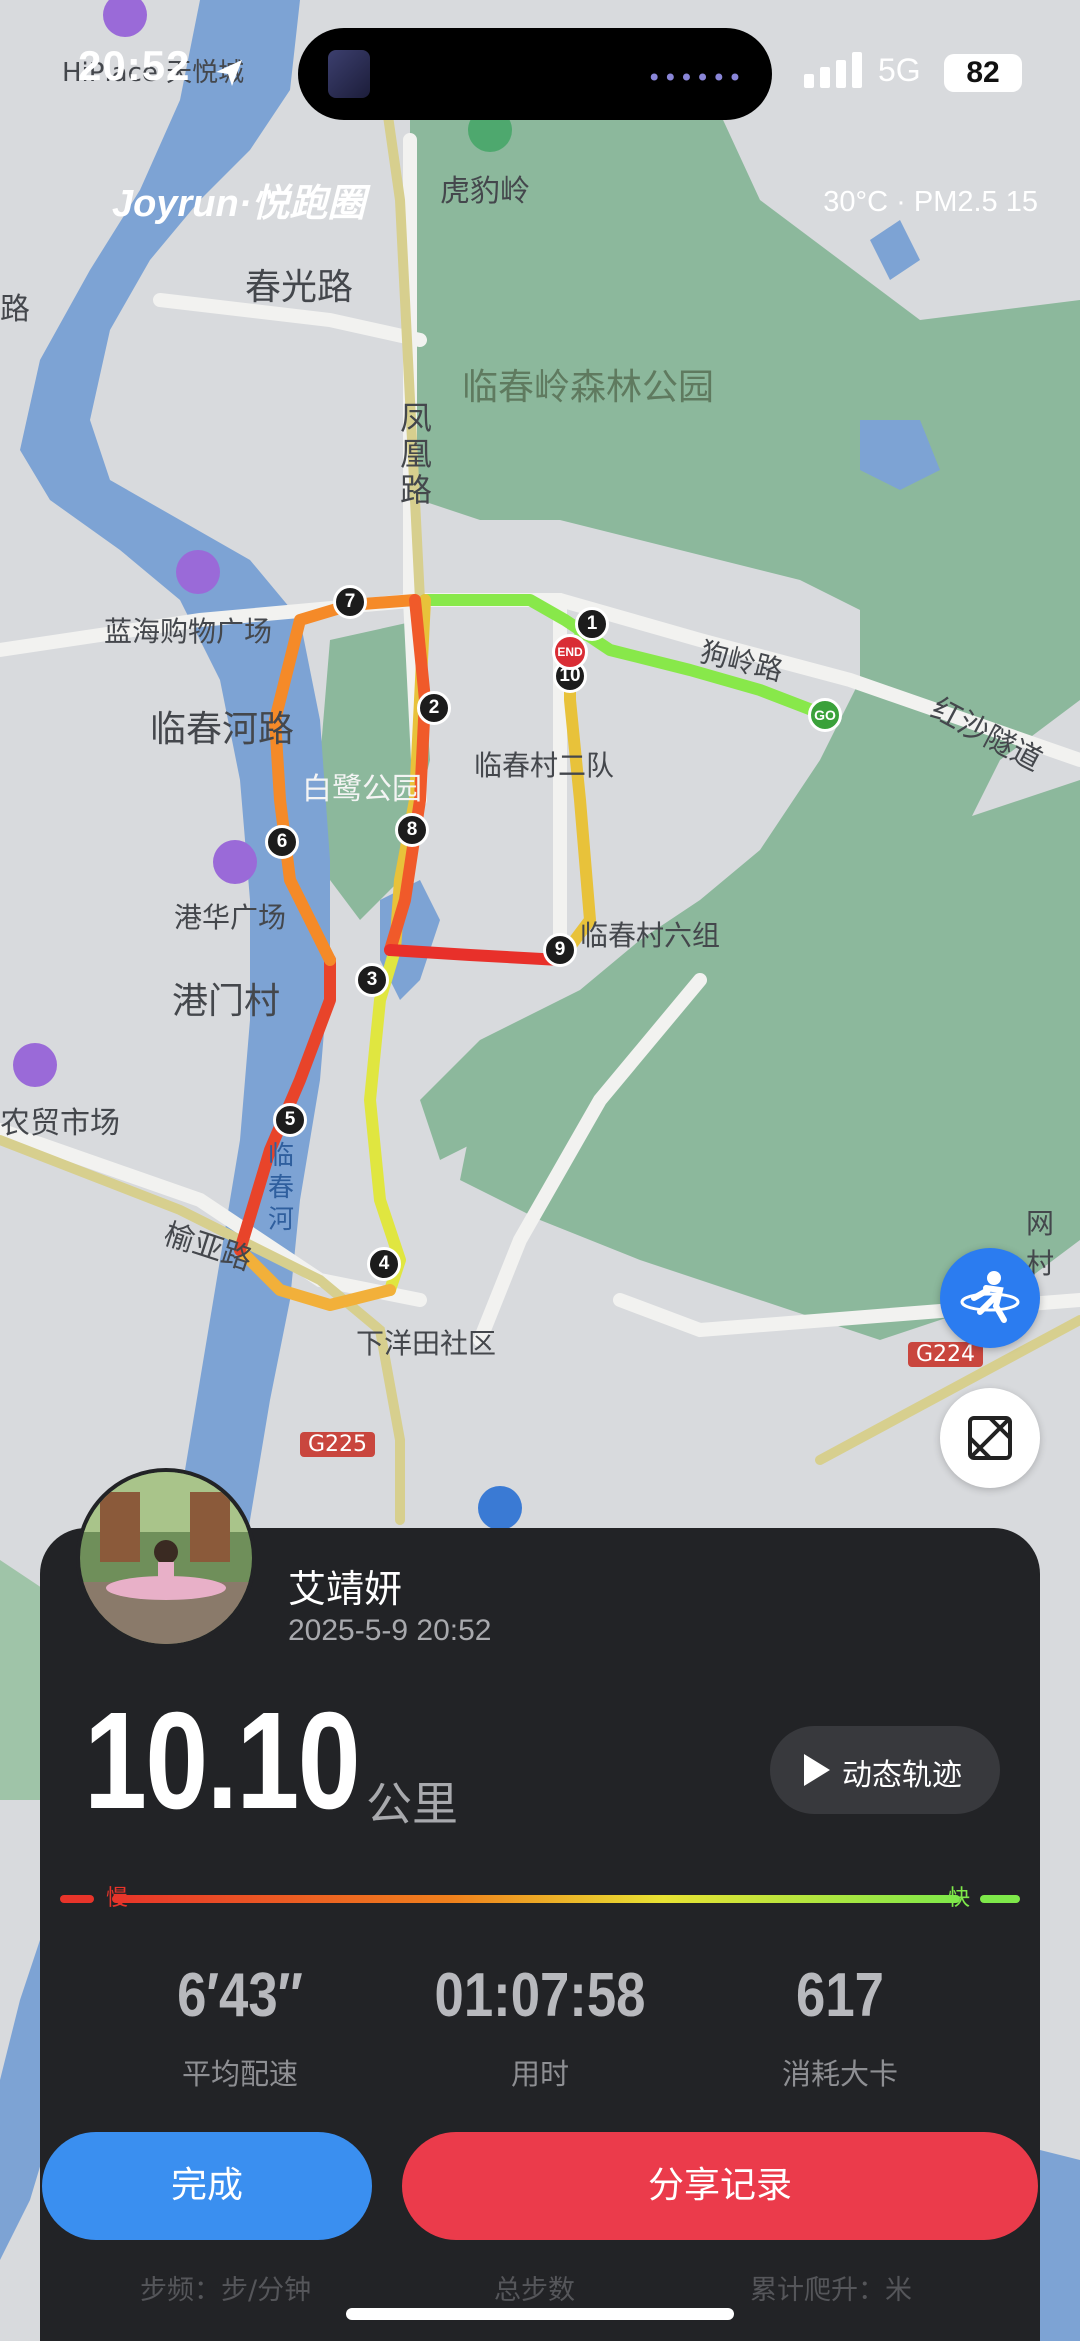 The image size is (1080, 2341). I want to click on audio-wave-icon: ••••••, so click(695, 78).